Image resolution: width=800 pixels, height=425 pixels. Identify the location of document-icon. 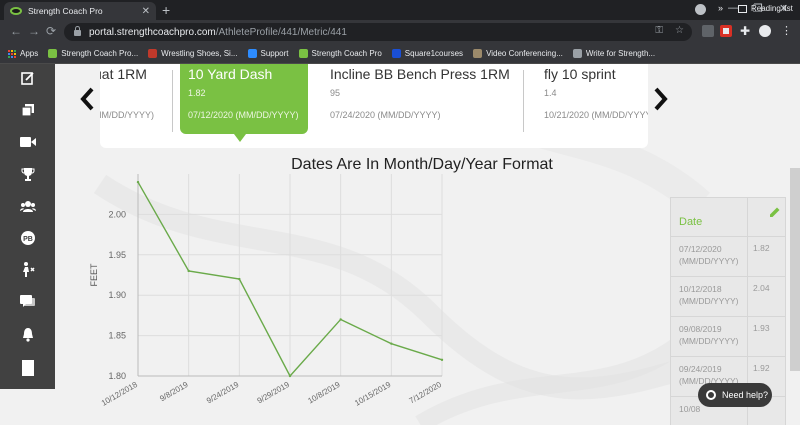
(27, 368).